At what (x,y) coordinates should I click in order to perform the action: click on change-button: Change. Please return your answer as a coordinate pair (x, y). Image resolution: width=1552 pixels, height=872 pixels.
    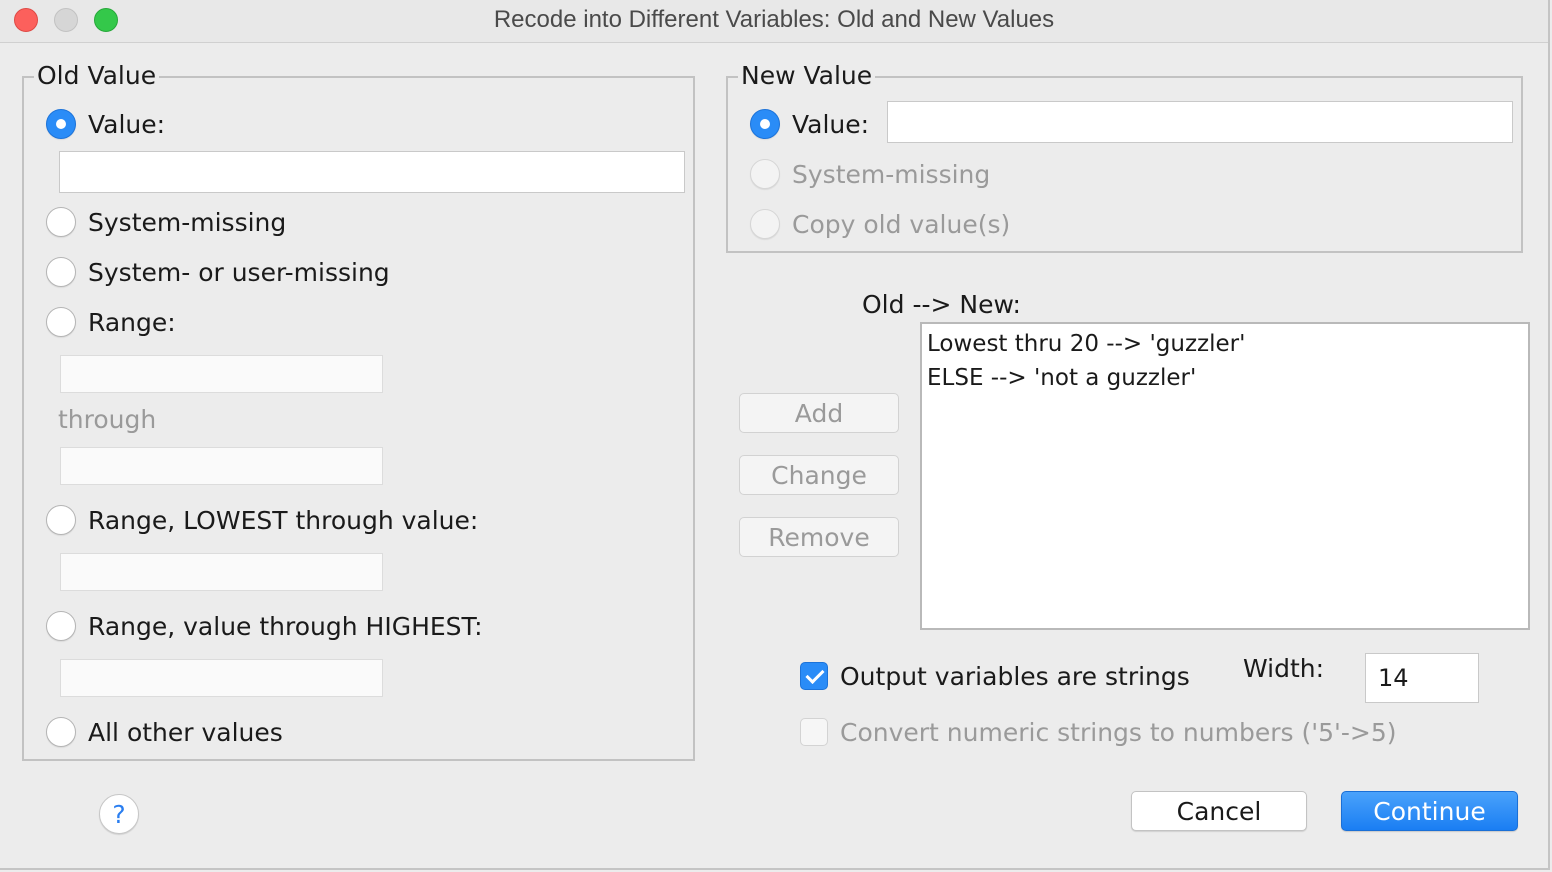
    Looking at the image, I should click on (819, 475).